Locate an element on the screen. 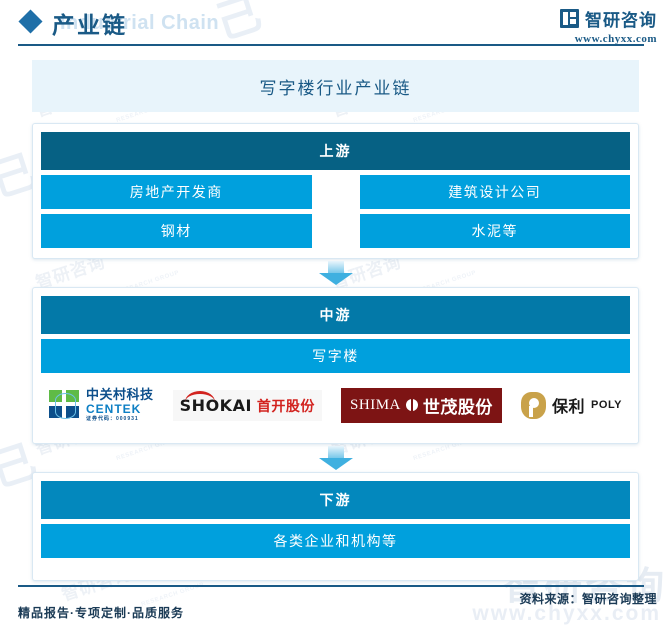 The image size is (671, 638). brand-logo: 智研咨询 www.chyxx.com is located at coordinates (608, 25).